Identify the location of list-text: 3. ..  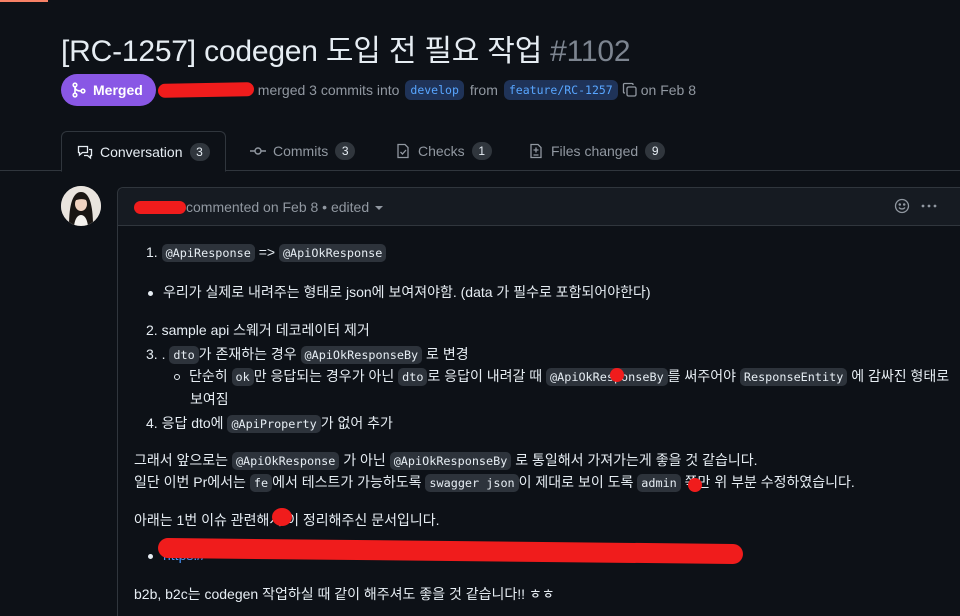
(156, 354).